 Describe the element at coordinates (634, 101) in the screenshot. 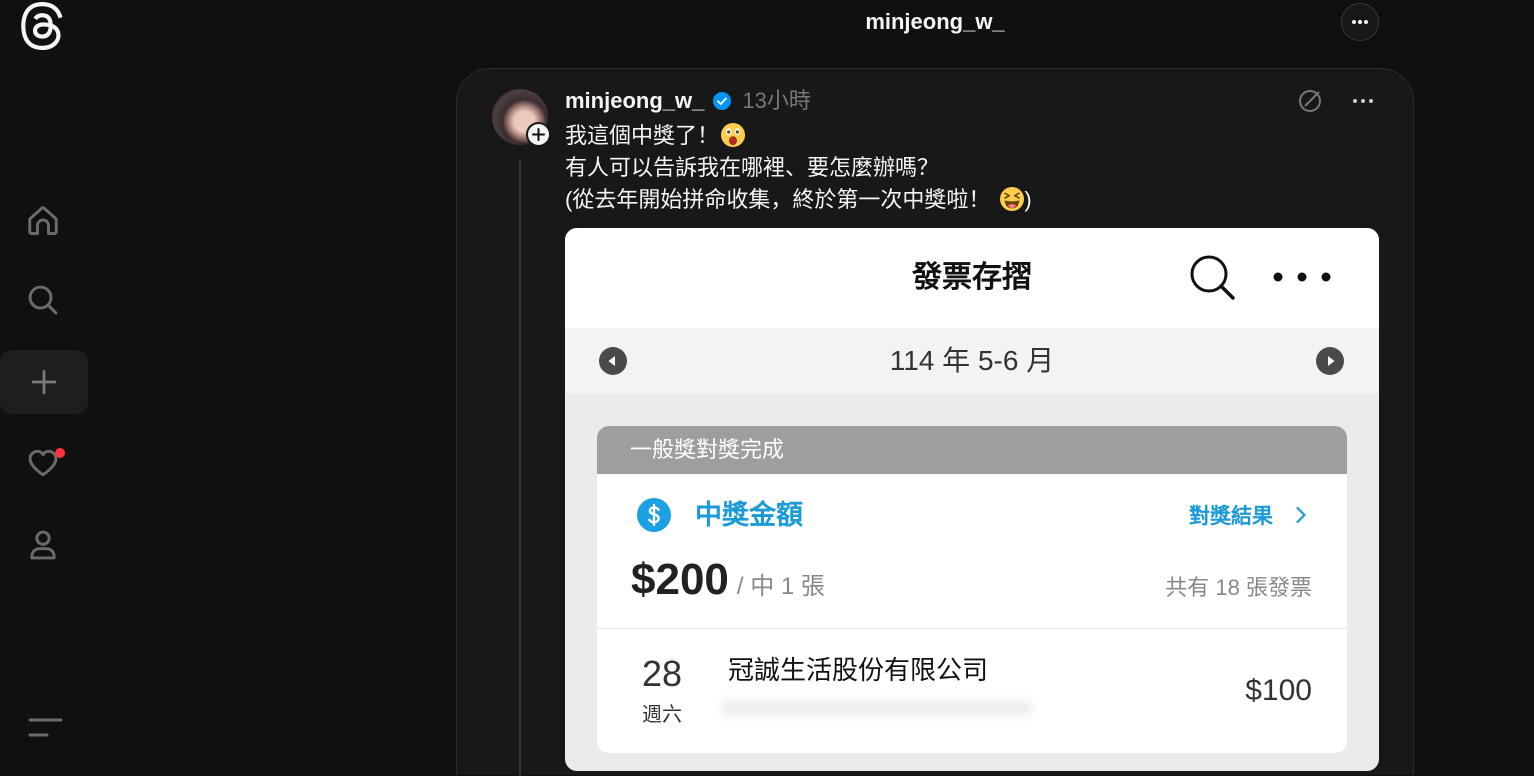

I see `post-username: minjeong_w_` at that location.